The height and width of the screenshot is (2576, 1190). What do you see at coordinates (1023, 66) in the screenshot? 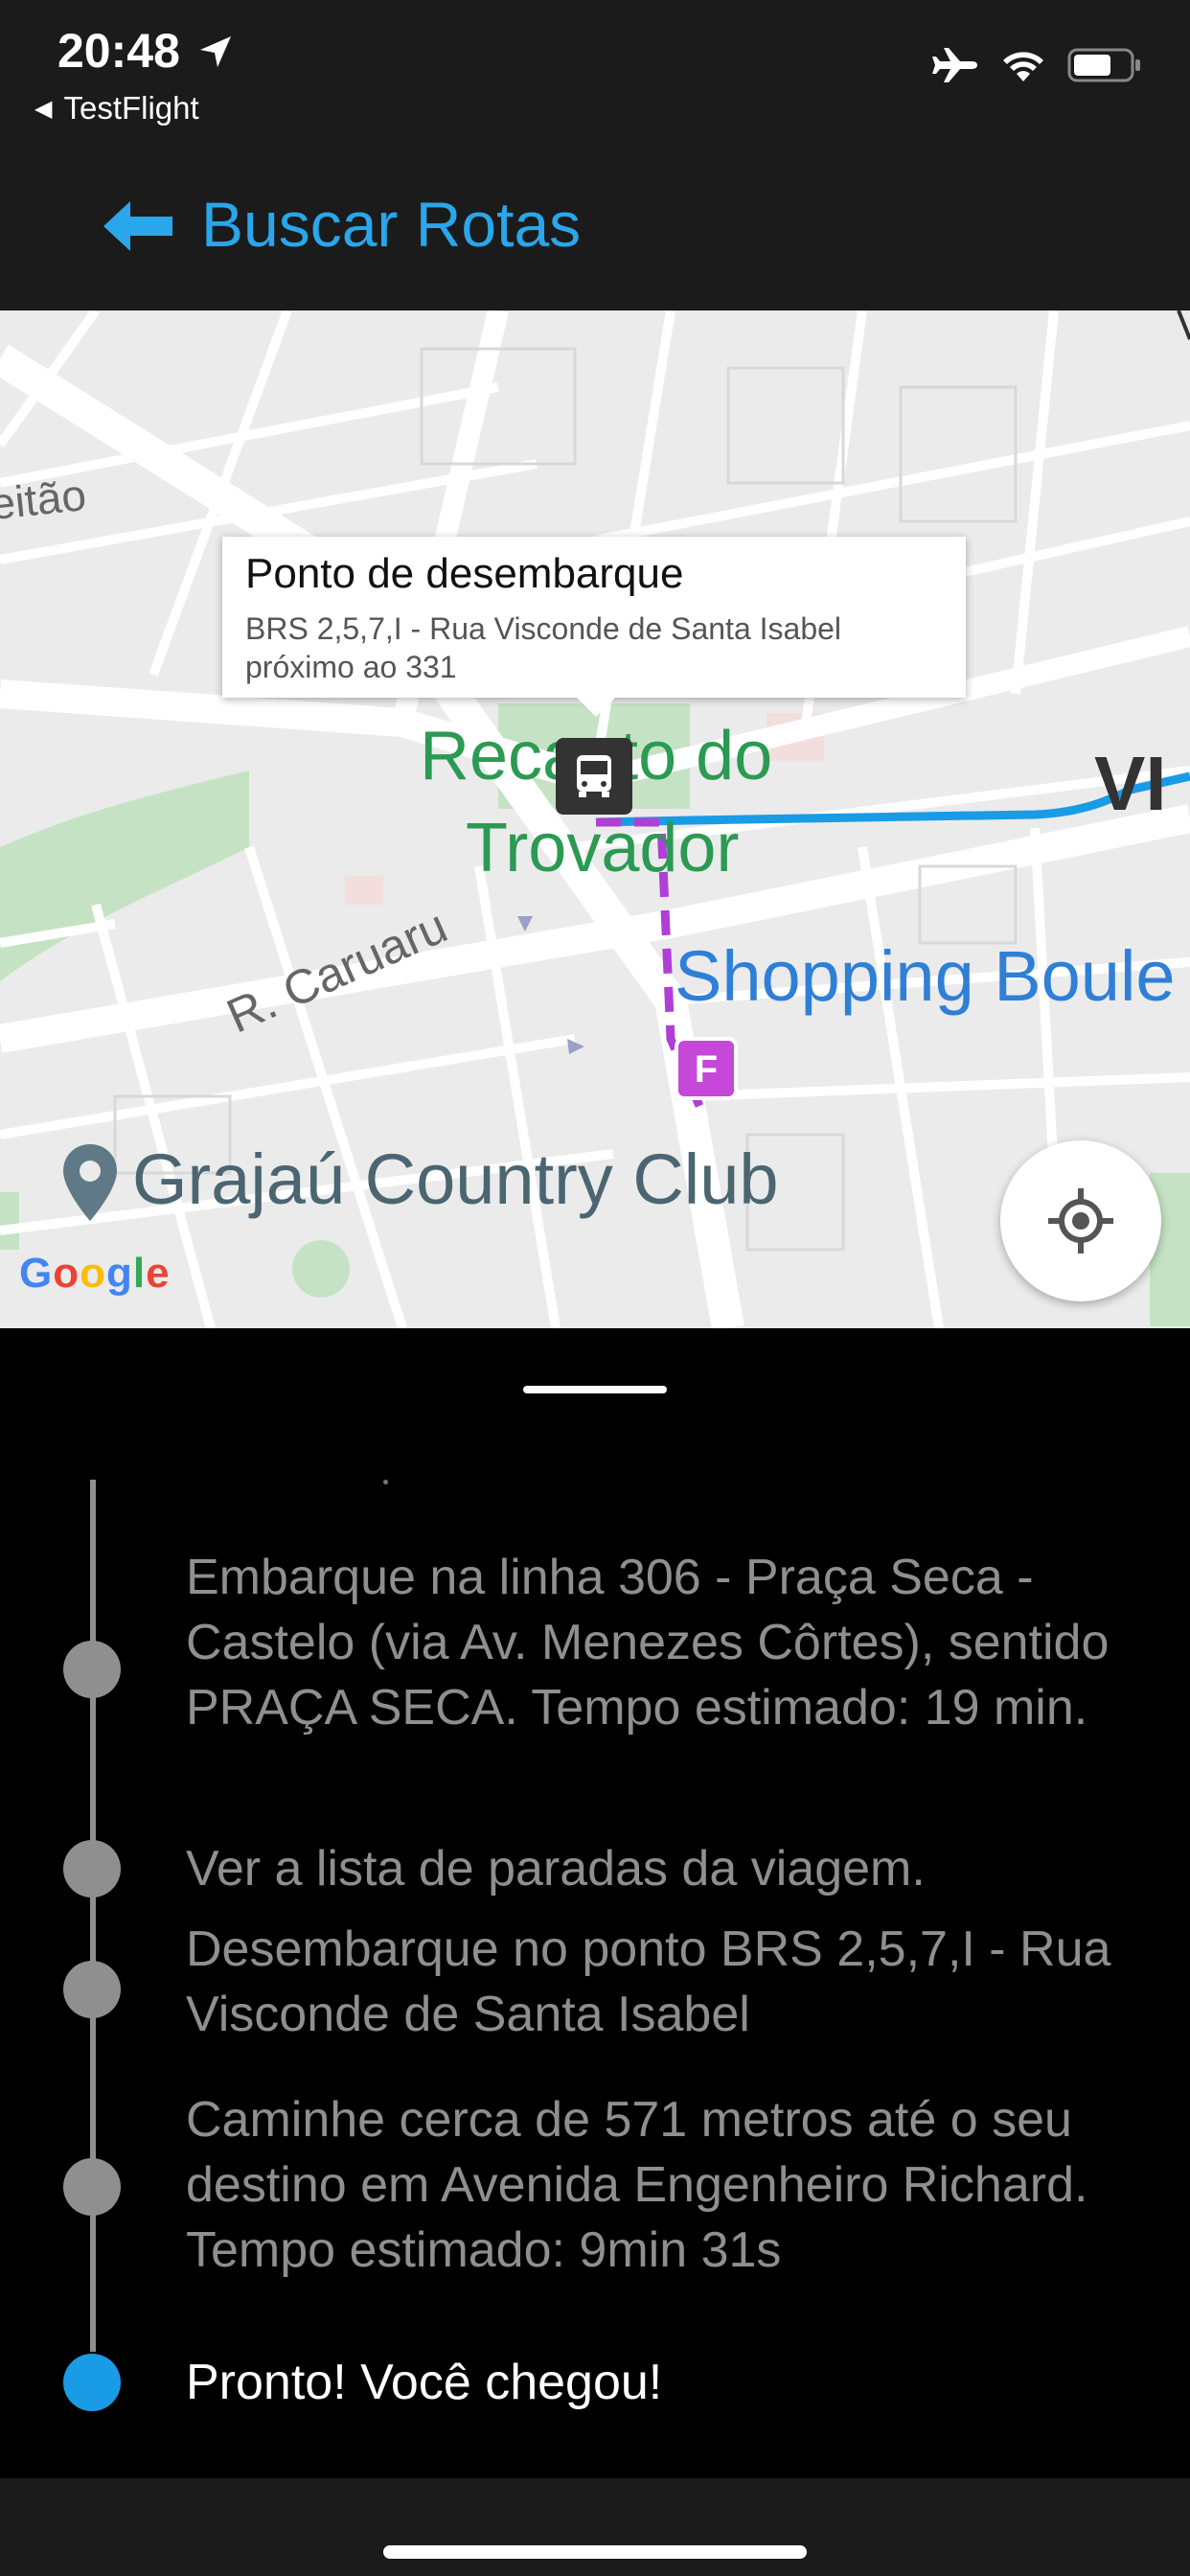
I see `wifi-icon` at bounding box center [1023, 66].